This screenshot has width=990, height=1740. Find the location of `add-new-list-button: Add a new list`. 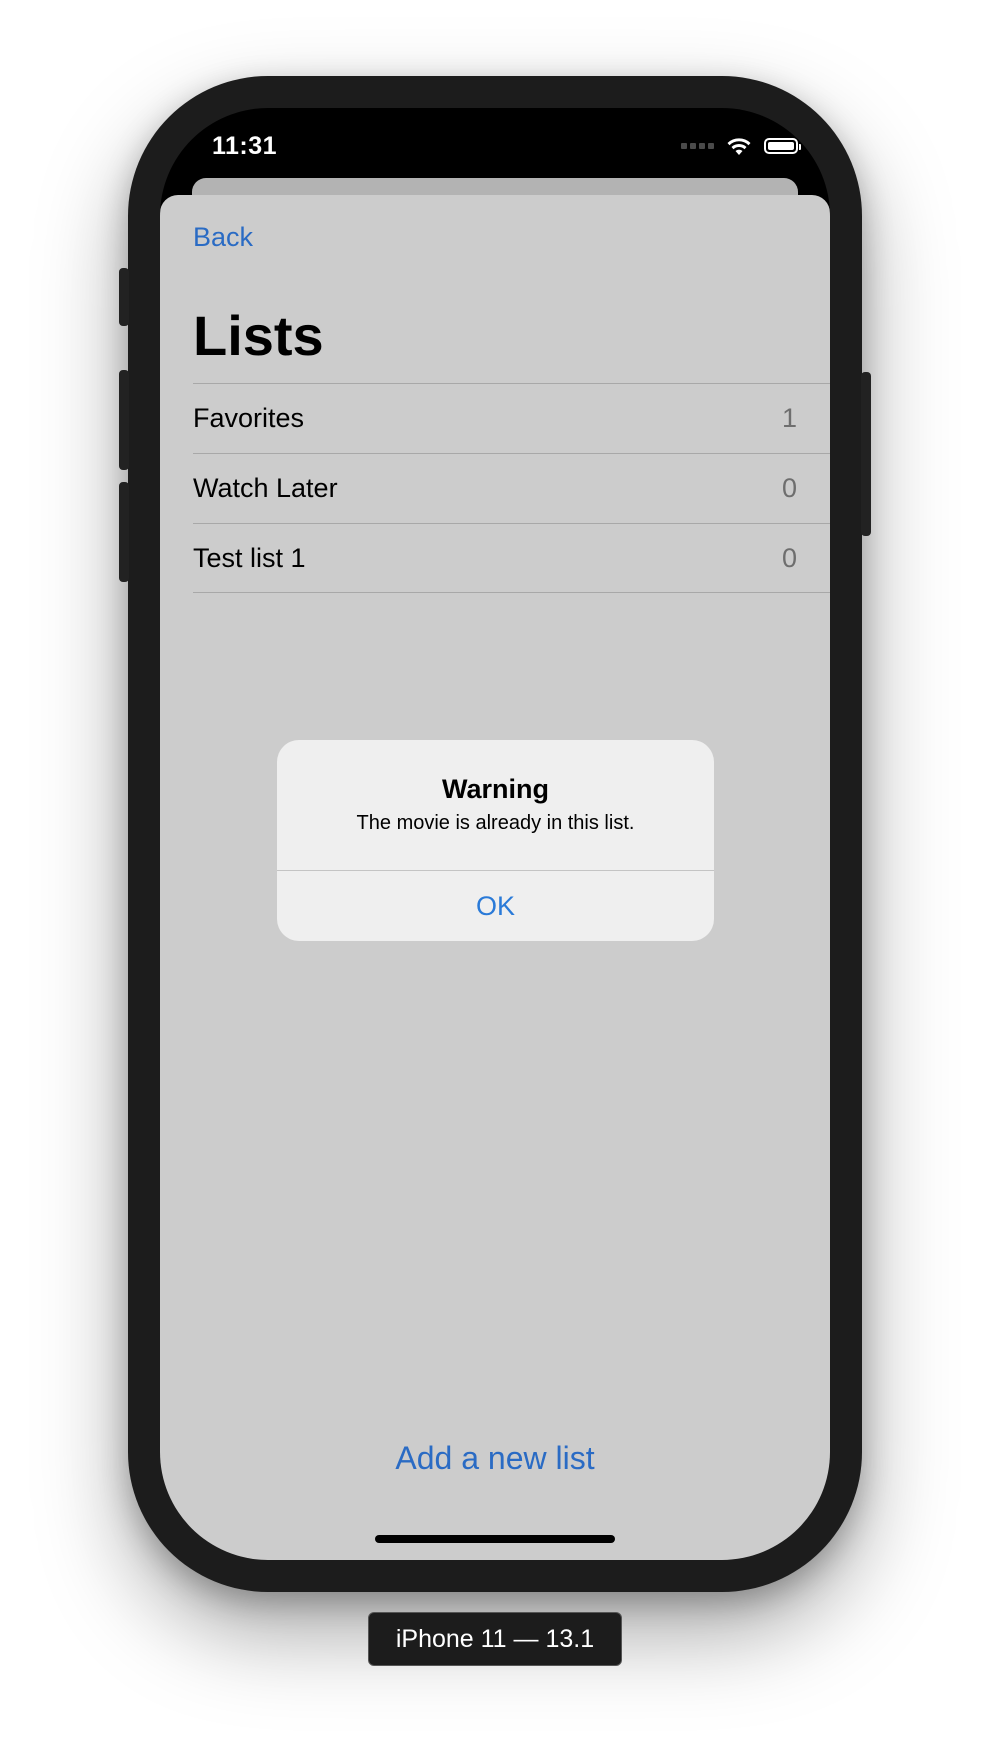

add-new-list-button: Add a new list is located at coordinates (495, 1458).